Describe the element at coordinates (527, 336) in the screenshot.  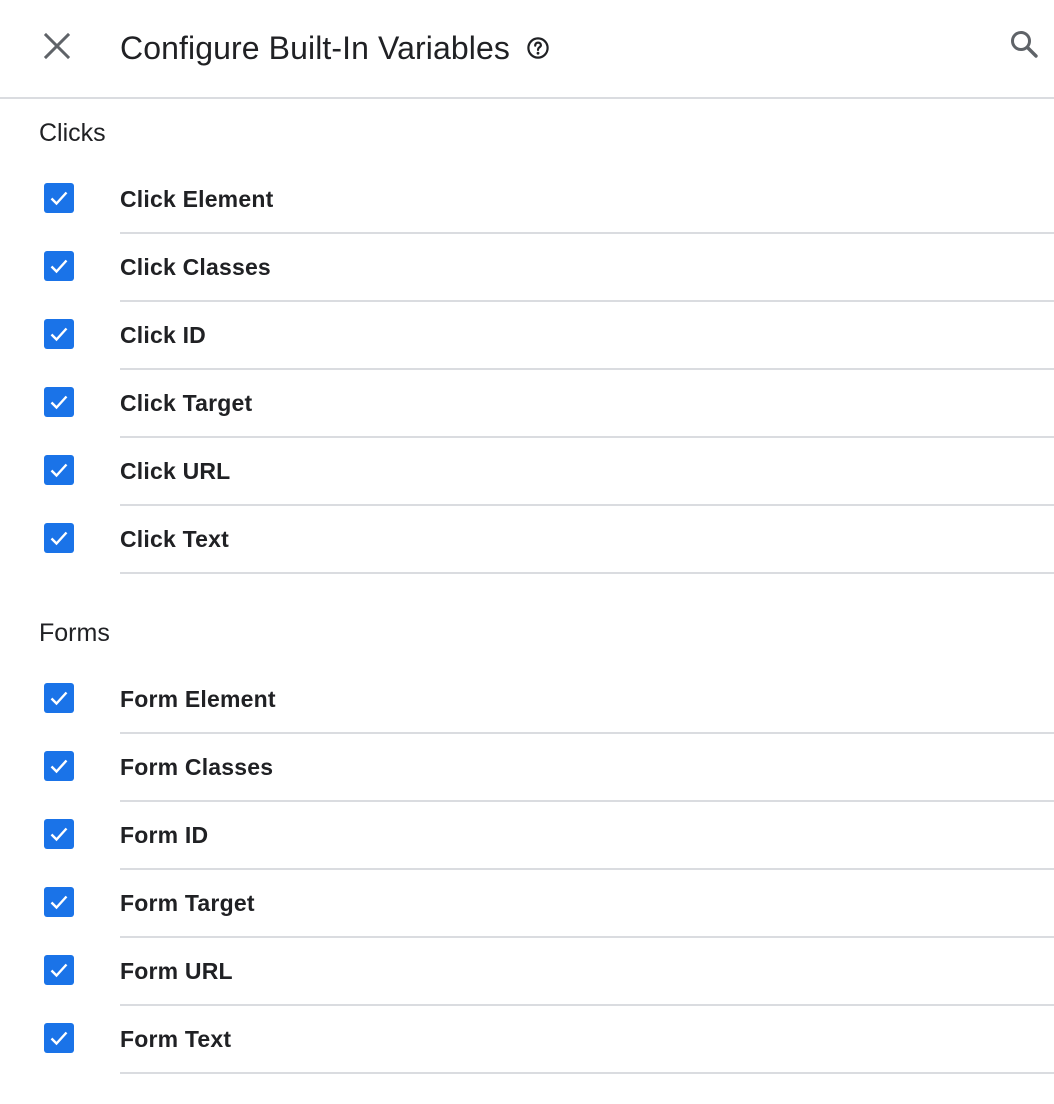
I see `variable-row: Click ID` at that location.